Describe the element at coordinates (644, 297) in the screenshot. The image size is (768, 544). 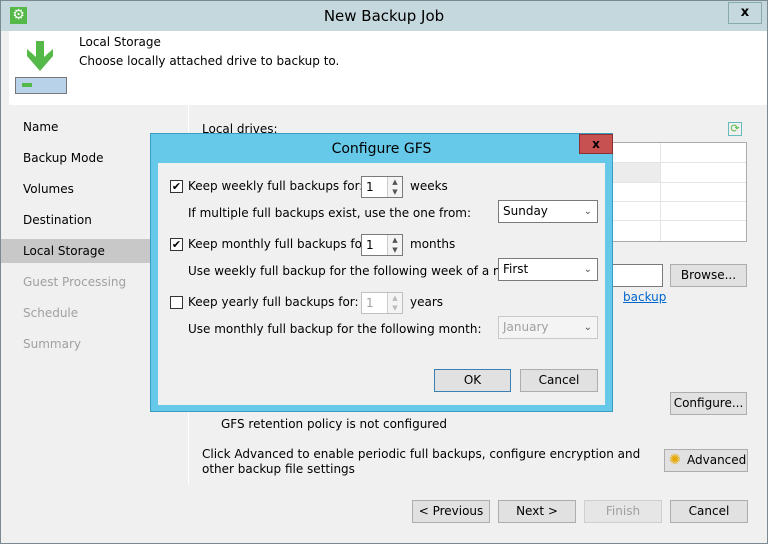
I see `backup-link: backup` at that location.